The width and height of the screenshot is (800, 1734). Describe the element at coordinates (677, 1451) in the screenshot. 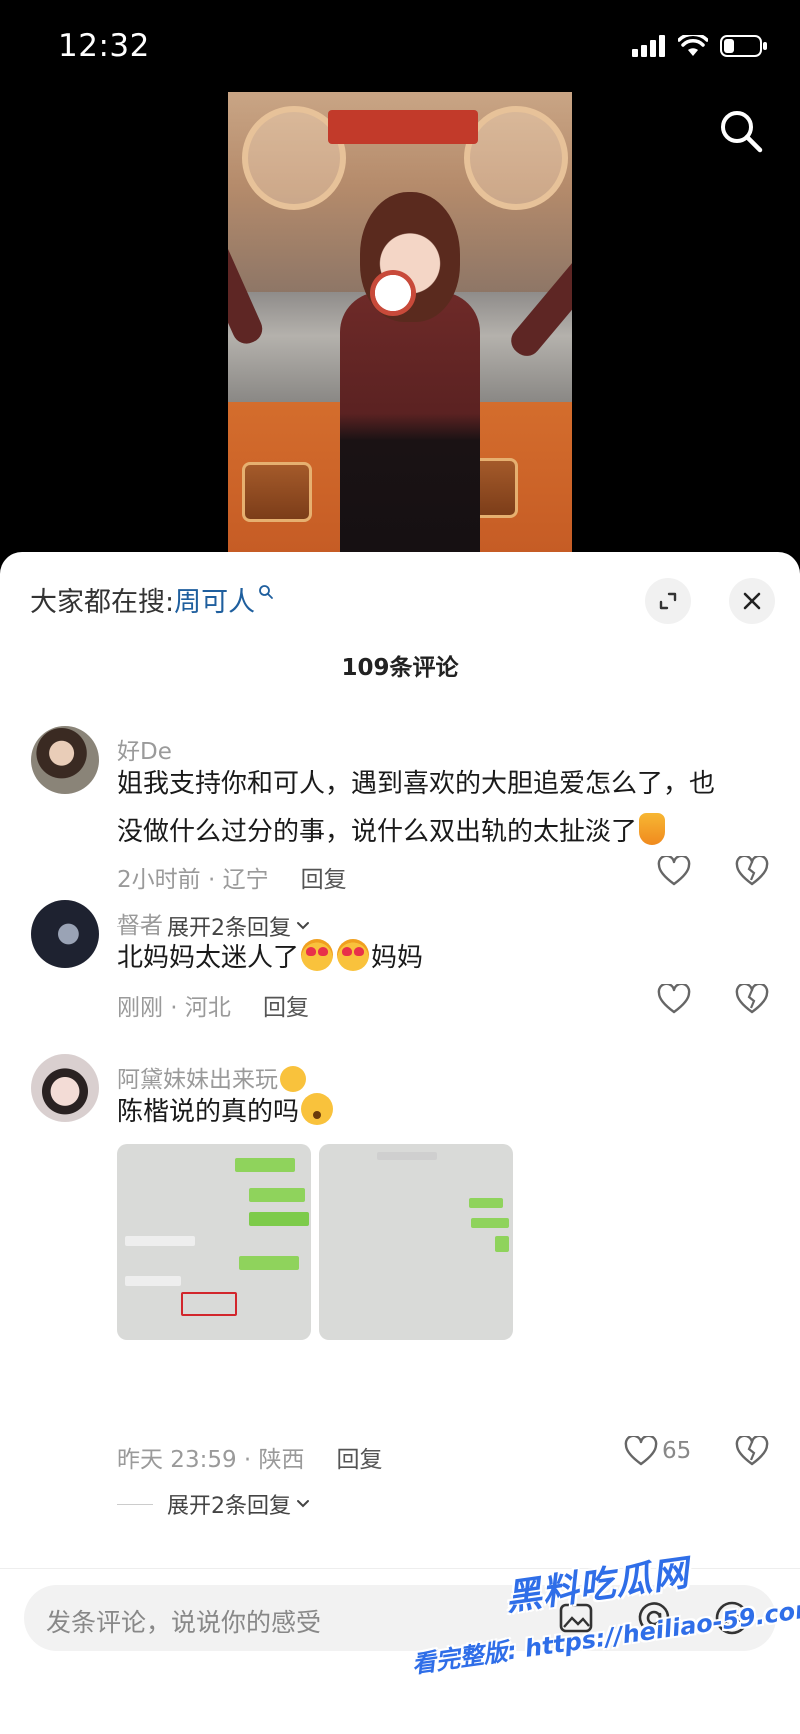

I see `like-count: 65` at that location.